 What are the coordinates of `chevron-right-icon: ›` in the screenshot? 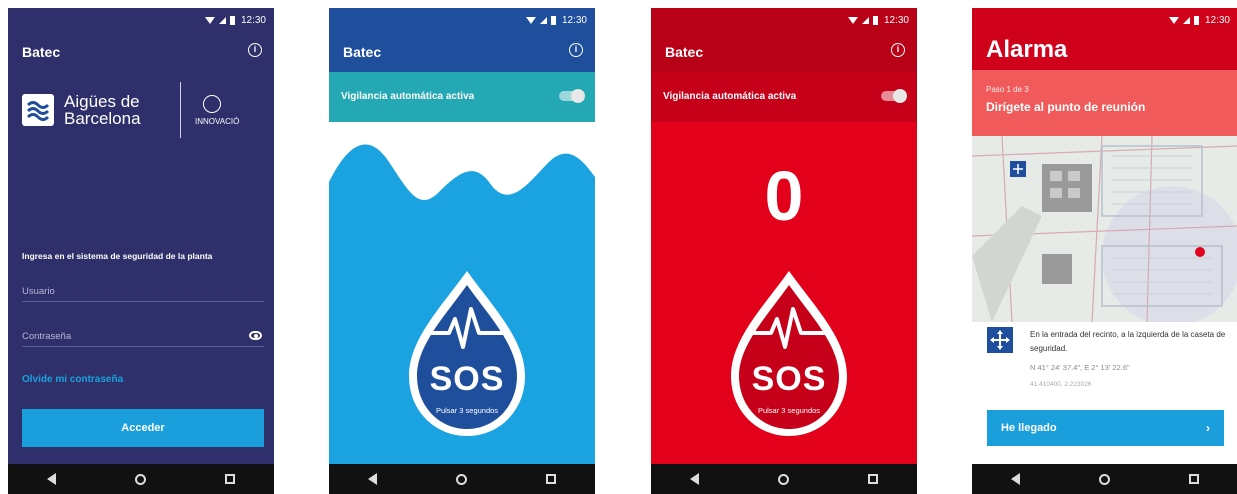 It's located at (1208, 428).